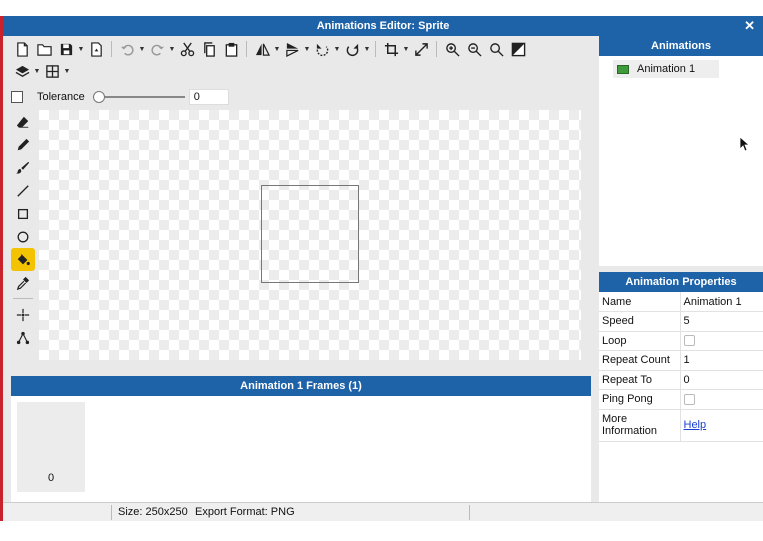 Image resolution: width=763 pixels, height=541 pixels. I want to click on property-key: Repeat To, so click(640, 380).